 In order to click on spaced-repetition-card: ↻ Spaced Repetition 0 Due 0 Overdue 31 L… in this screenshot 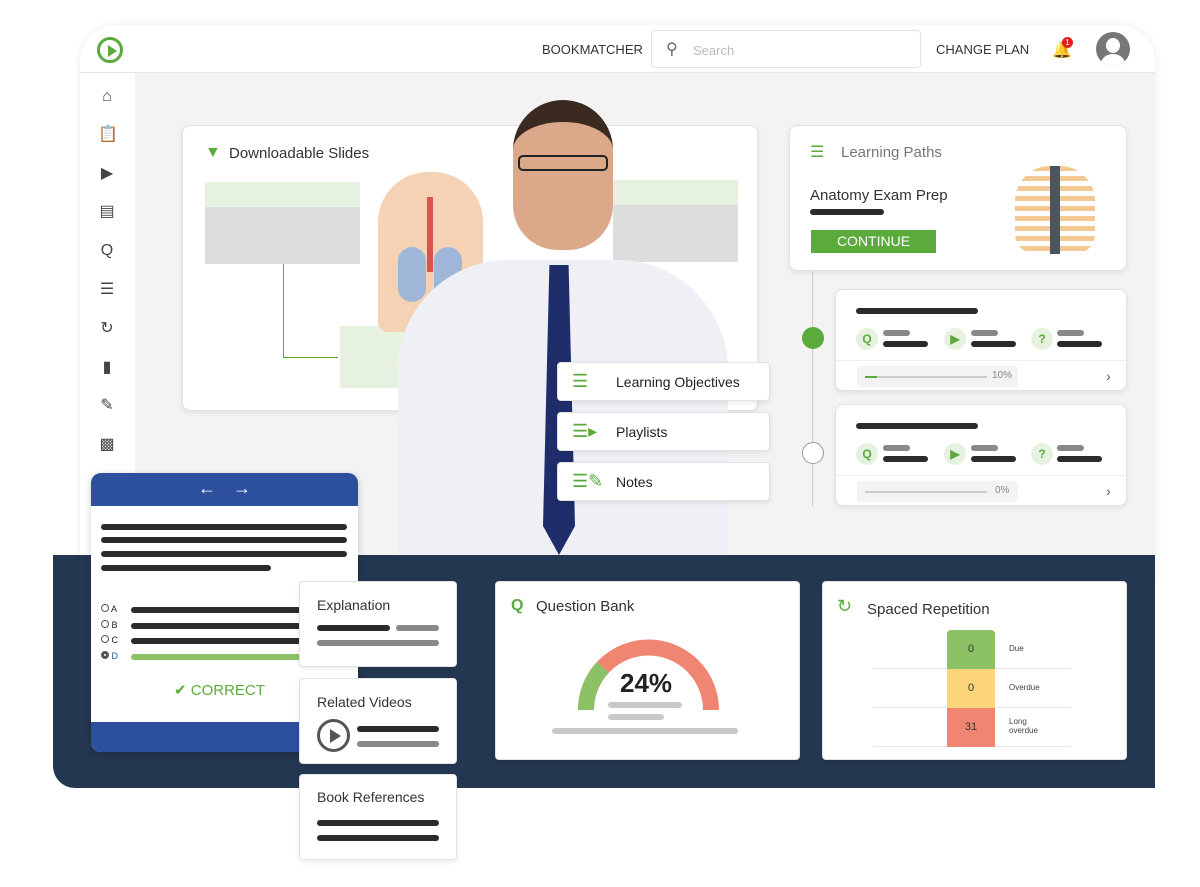, I will do `click(974, 670)`.